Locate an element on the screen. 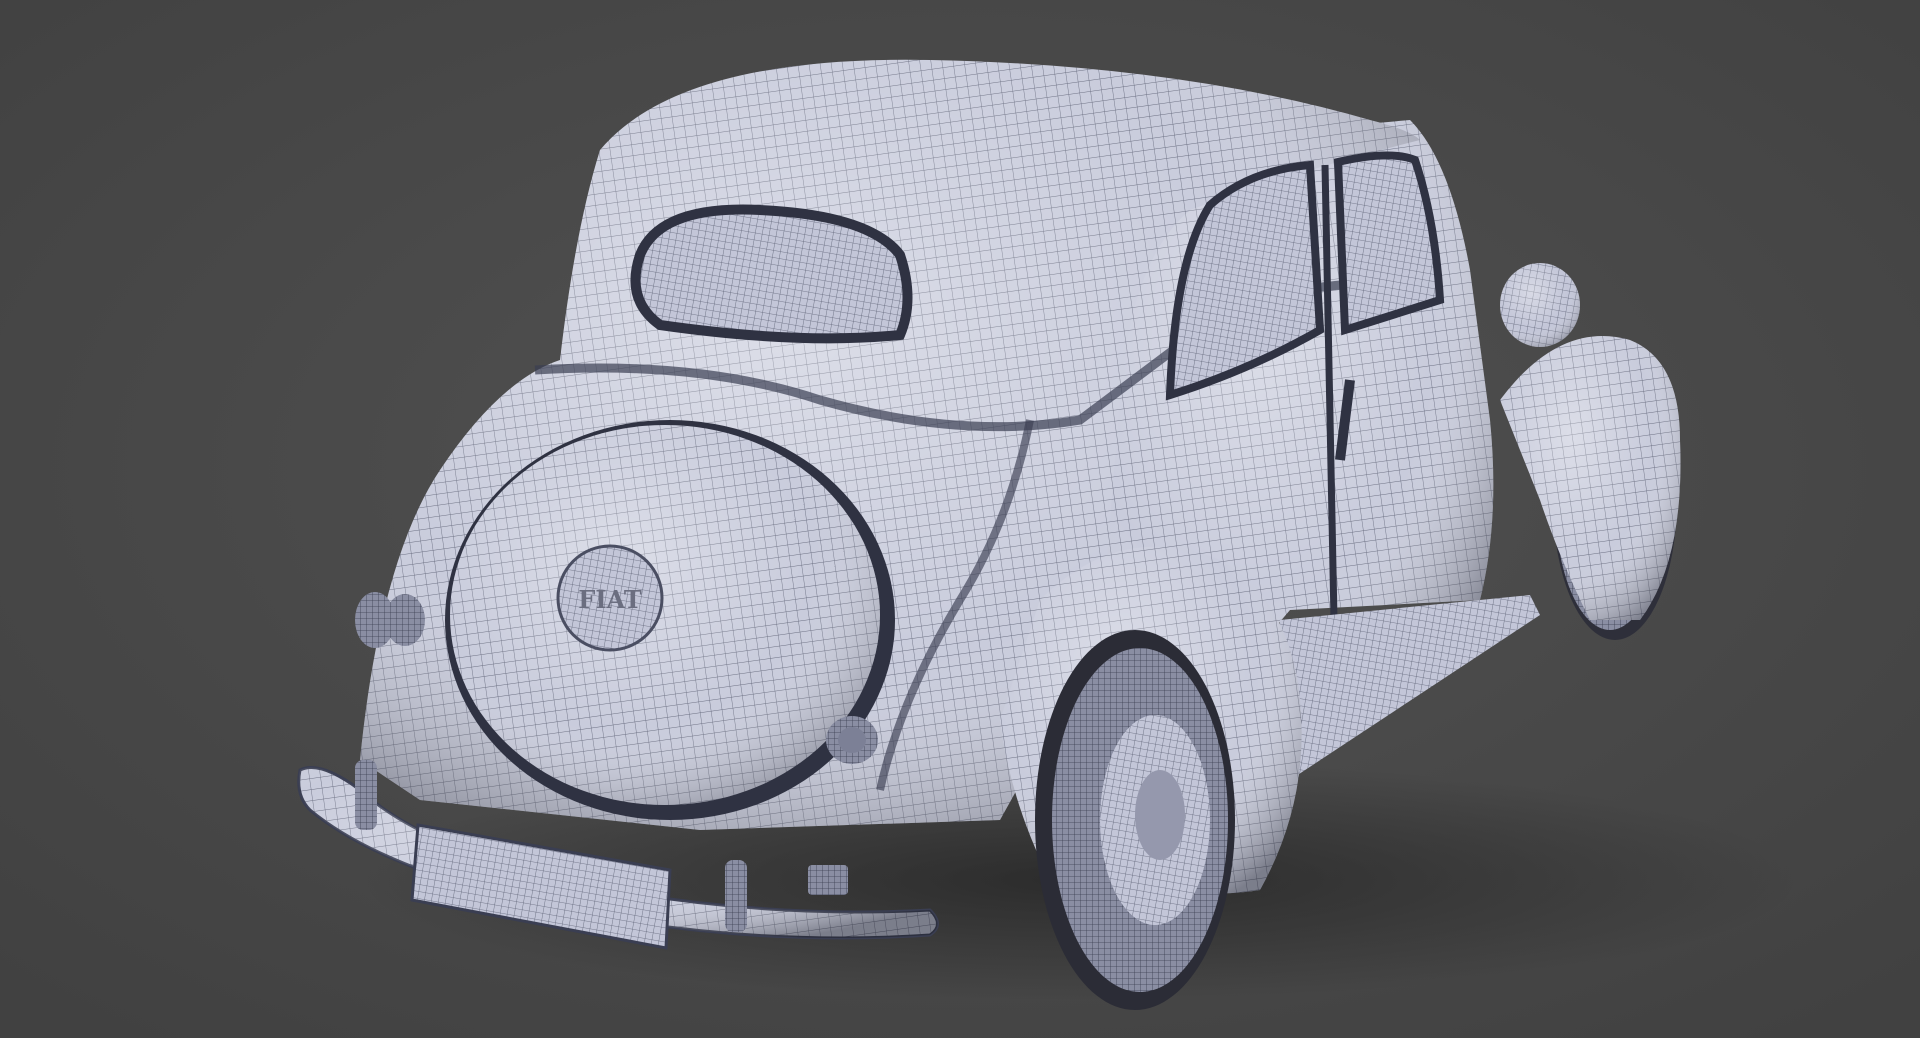 The width and height of the screenshot is (1920, 1038). spare-wheel-cover: FIAT is located at coordinates (670, 620).